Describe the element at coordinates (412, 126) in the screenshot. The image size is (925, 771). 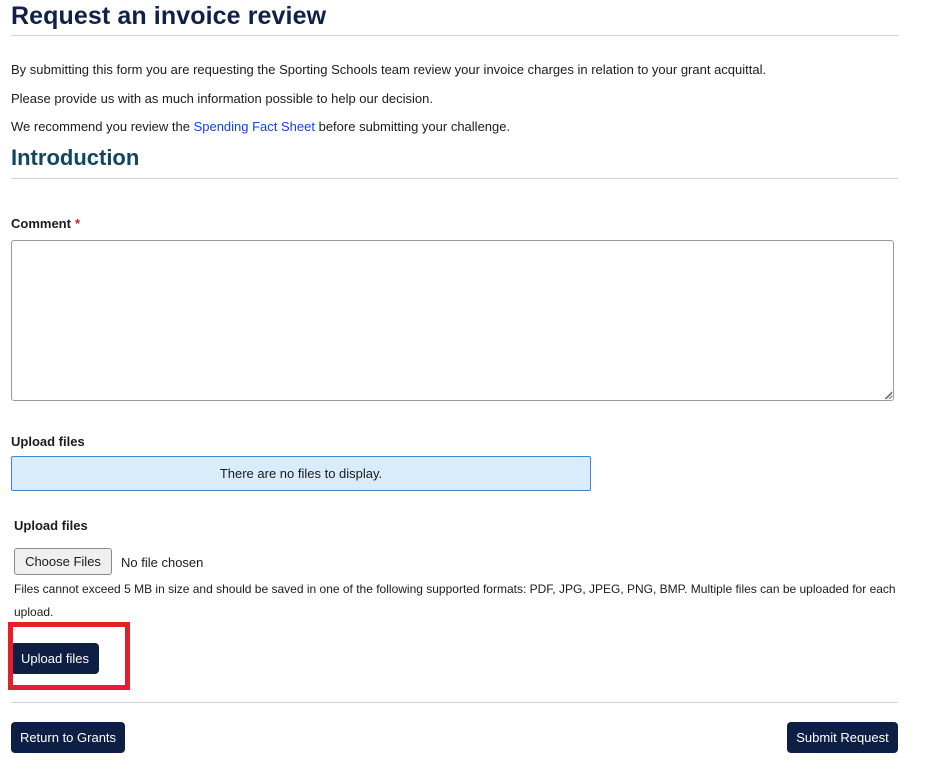
I see `intro-text-3-suffix: before submitting your challenge.` at that location.